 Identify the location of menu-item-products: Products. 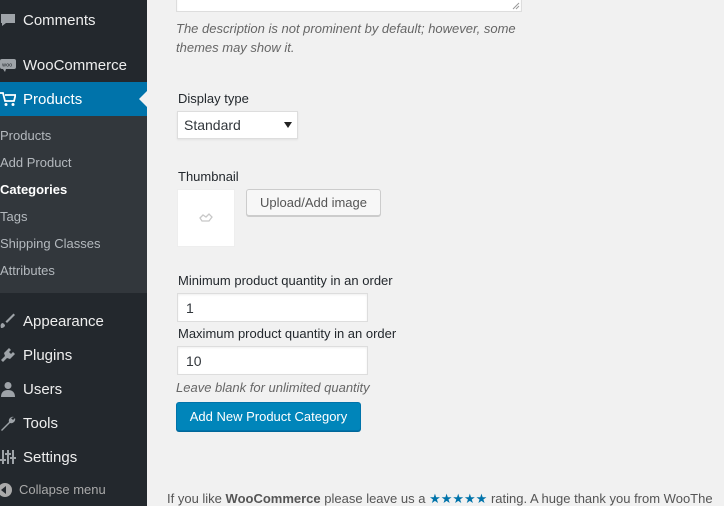
(73, 99).